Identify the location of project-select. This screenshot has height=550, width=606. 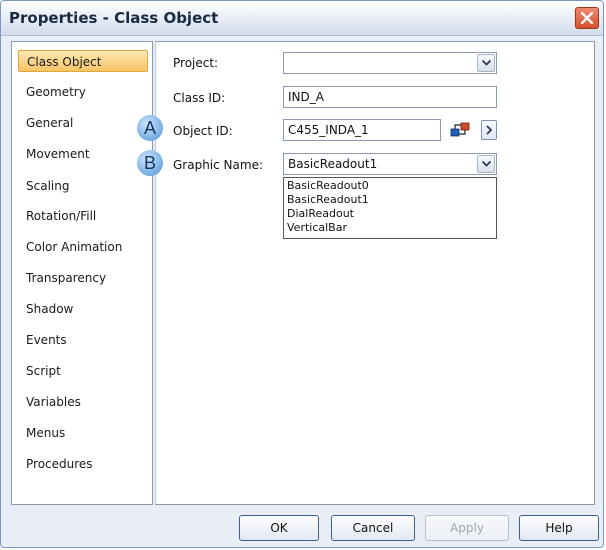
(390, 63).